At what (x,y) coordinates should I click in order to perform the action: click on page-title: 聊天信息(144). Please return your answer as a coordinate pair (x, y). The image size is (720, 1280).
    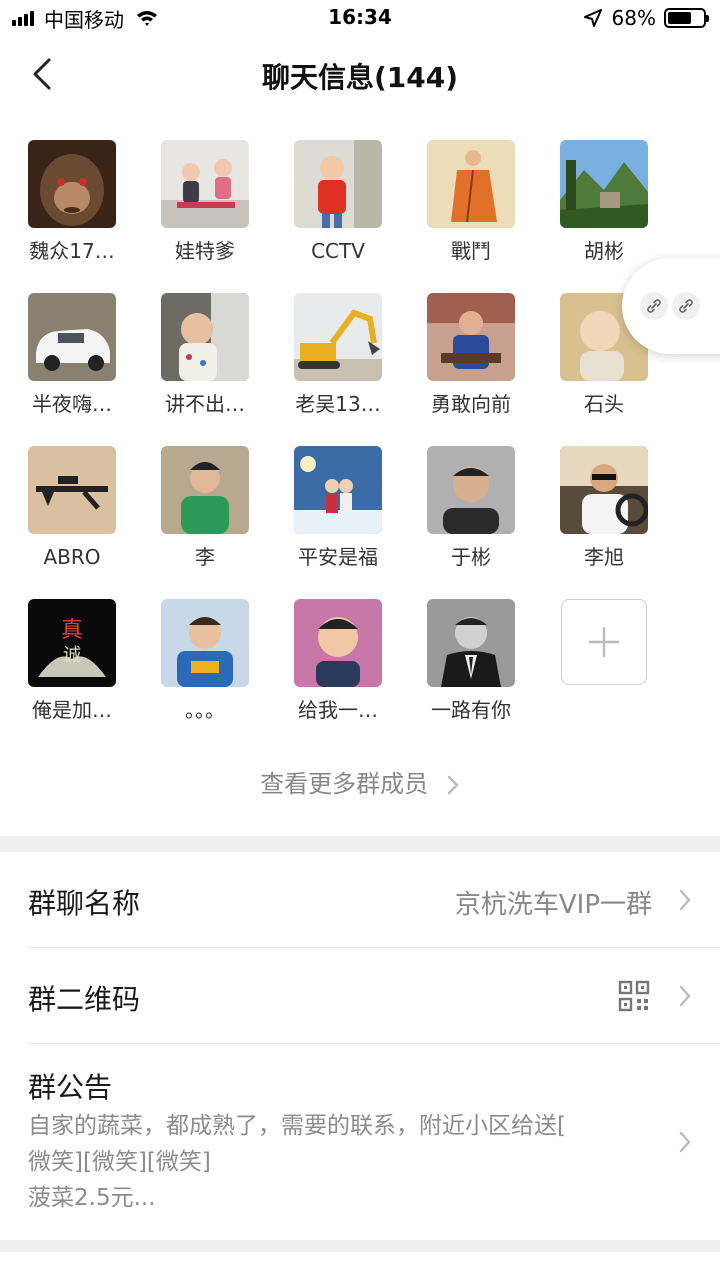
    Looking at the image, I should click on (360, 77).